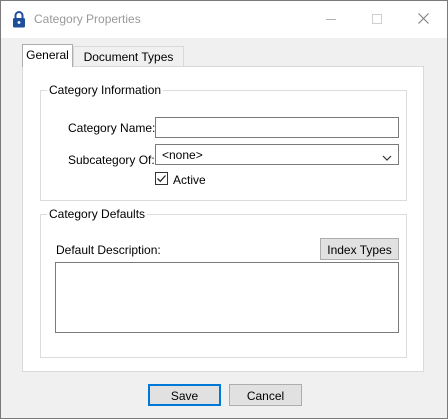 This screenshot has height=419, width=448. What do you see at coordinates (19, 19) in the screenshot?
I see `lock-icon` at bounding box center [19, 19].